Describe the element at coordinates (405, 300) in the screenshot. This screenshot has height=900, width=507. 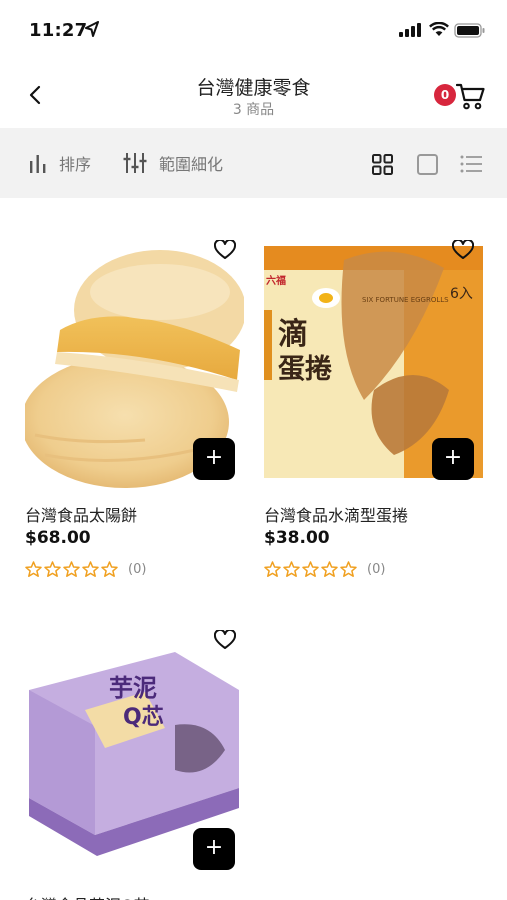
I see `egg-roll-line-text: SIX FORTUNE EGGROLLS` at that location.